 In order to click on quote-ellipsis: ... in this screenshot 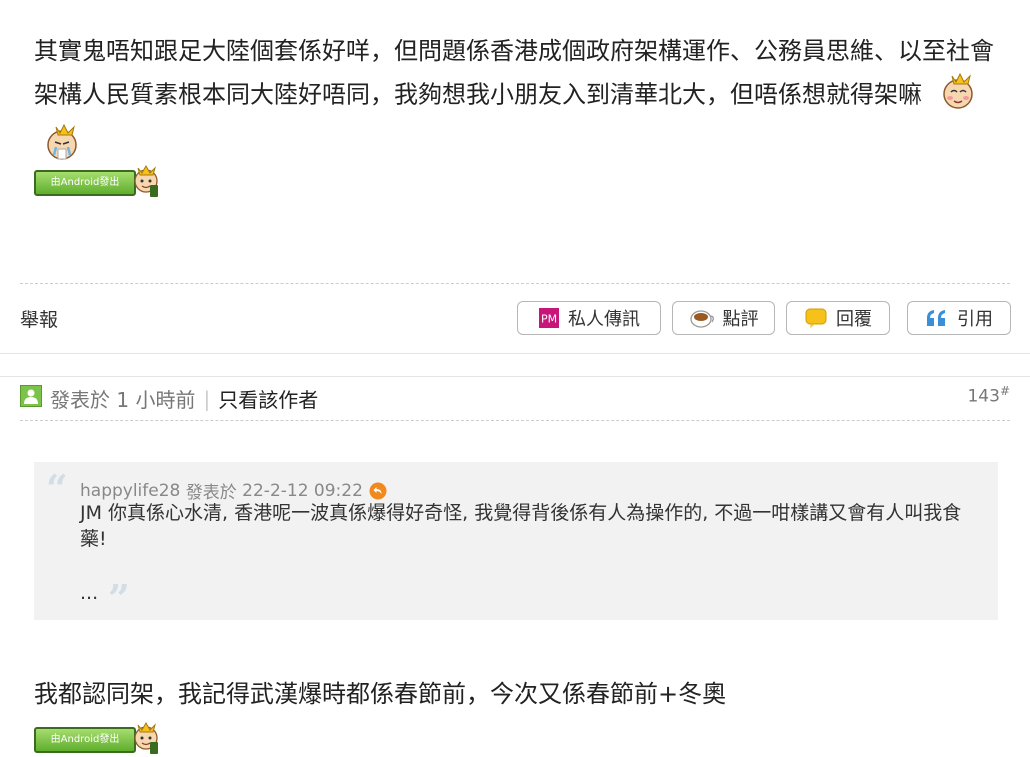, I will do `click(89, 593)`.